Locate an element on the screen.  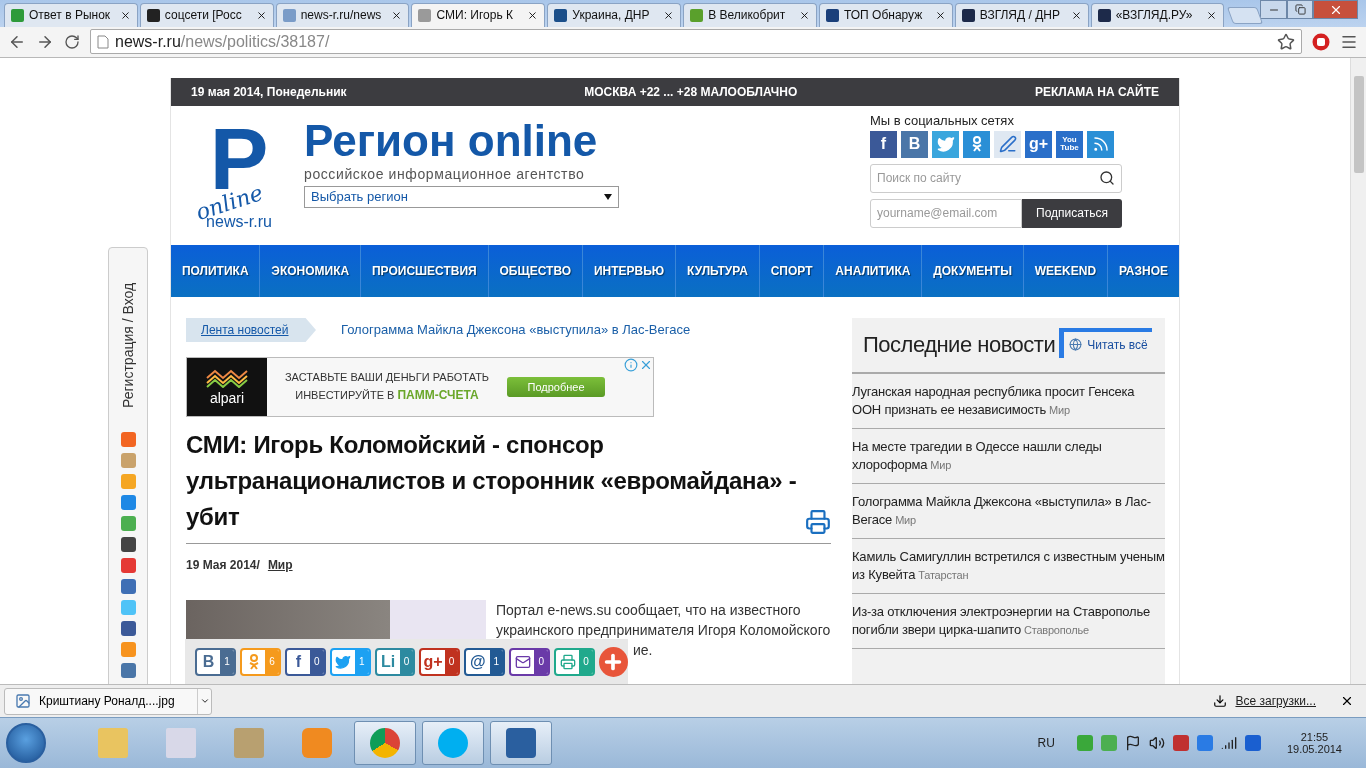
region-select: Выбрать регион is located at coordinates (461, 196).